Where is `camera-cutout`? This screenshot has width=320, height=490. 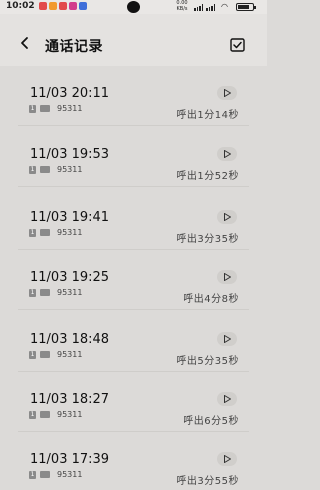 camera-cutout is located at coordinates (133, 7).